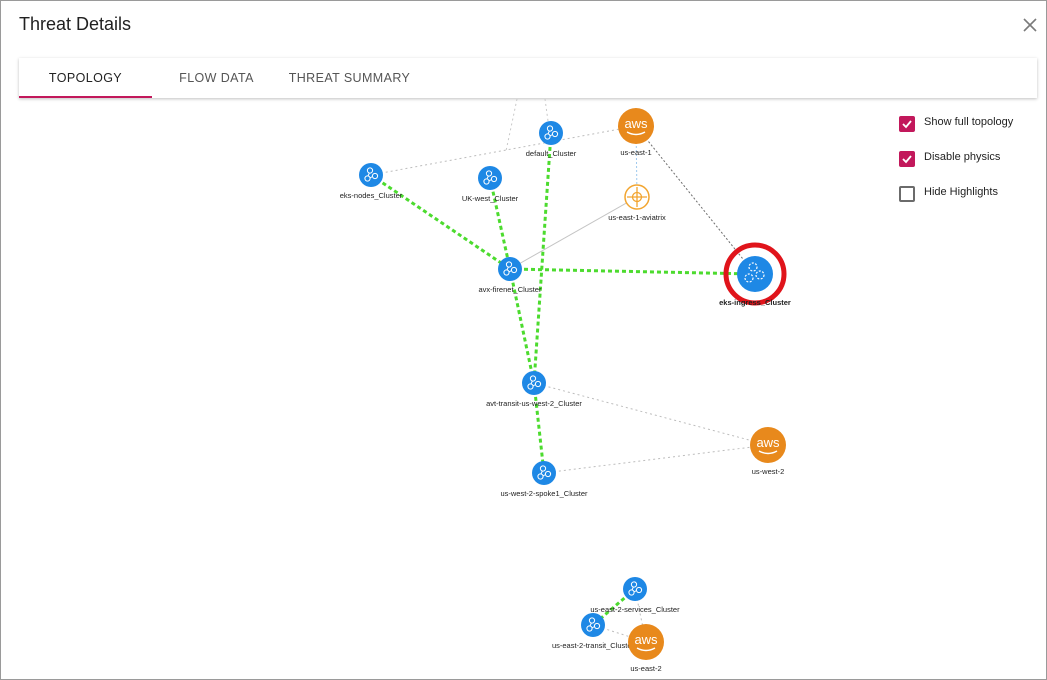 The width and height of the screenshot is (1047, 680). Describe the element at coordinates (593, 645) in the screenshot. I see `node-label: us-east-2-transit_Cluster` at that location.